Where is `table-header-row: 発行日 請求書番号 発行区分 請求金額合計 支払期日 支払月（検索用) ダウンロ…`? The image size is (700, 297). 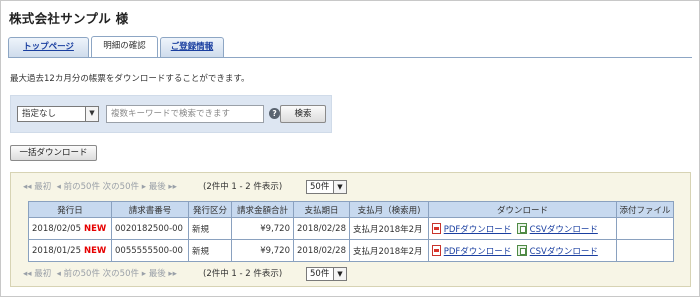
table-header-row: 発行日 請求書番号 発行区分 請求金額合計 支払期日 支払月（検索用) ダウンロ… is located at coordinates (351, 209).